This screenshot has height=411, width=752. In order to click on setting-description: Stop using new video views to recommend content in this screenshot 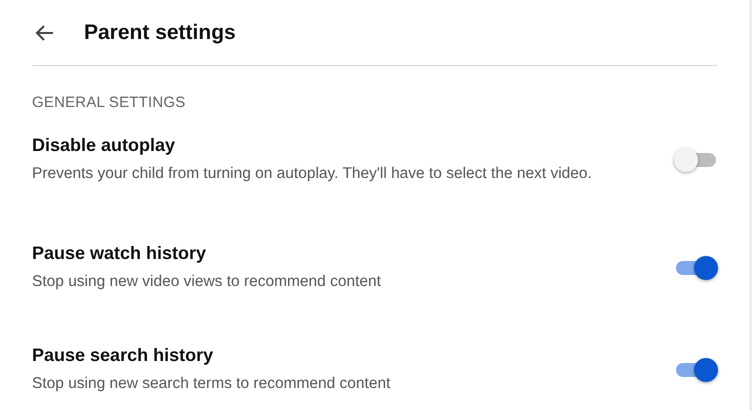, I will do `click(207, 282)`.